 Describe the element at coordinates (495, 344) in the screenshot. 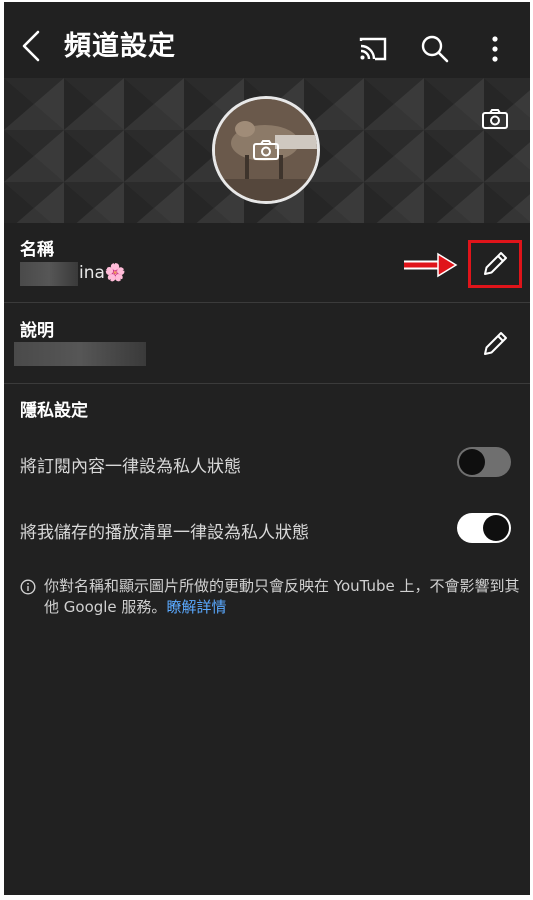

I see `edit-description-pencil-icon` at that location.